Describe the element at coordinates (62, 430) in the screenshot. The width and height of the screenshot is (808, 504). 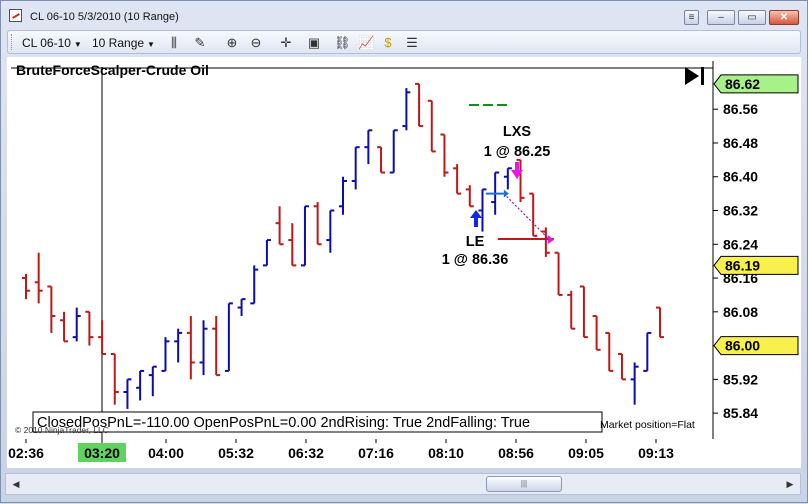
I see `copyright-text: © 2010 NinjaTrader, LLC` at that location.